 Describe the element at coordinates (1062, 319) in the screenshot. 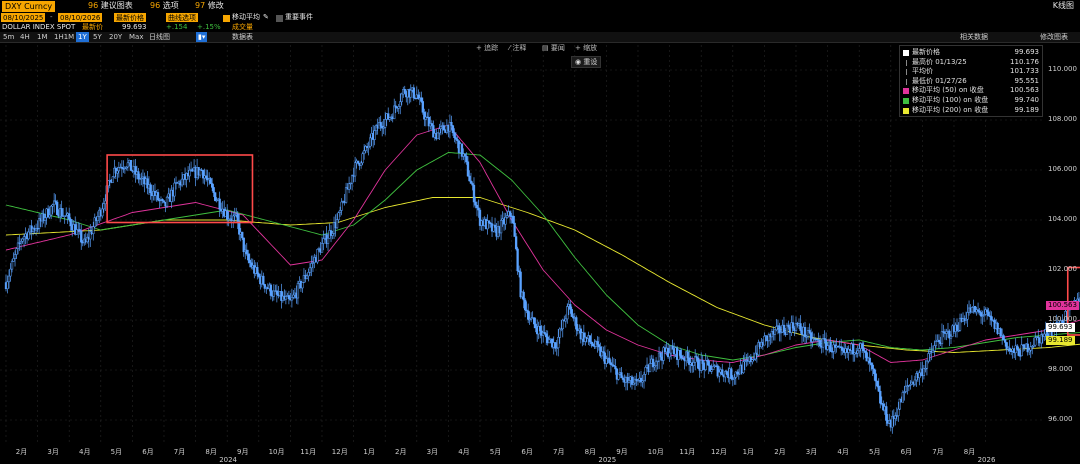

I see `y-tick-label: 100.000` at that location.